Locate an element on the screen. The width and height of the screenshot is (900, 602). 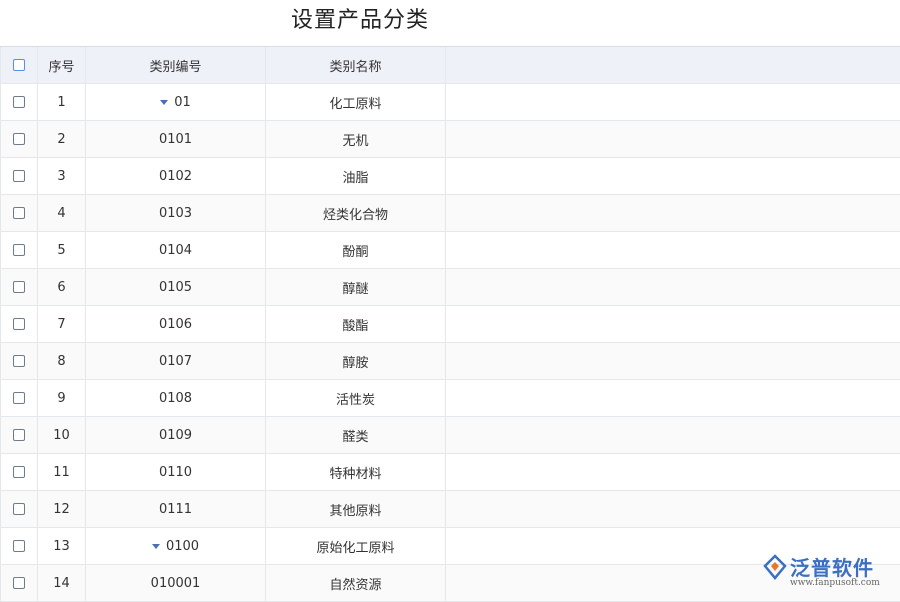
row-code-cell: 0103 is located at coordinates (176, 213).